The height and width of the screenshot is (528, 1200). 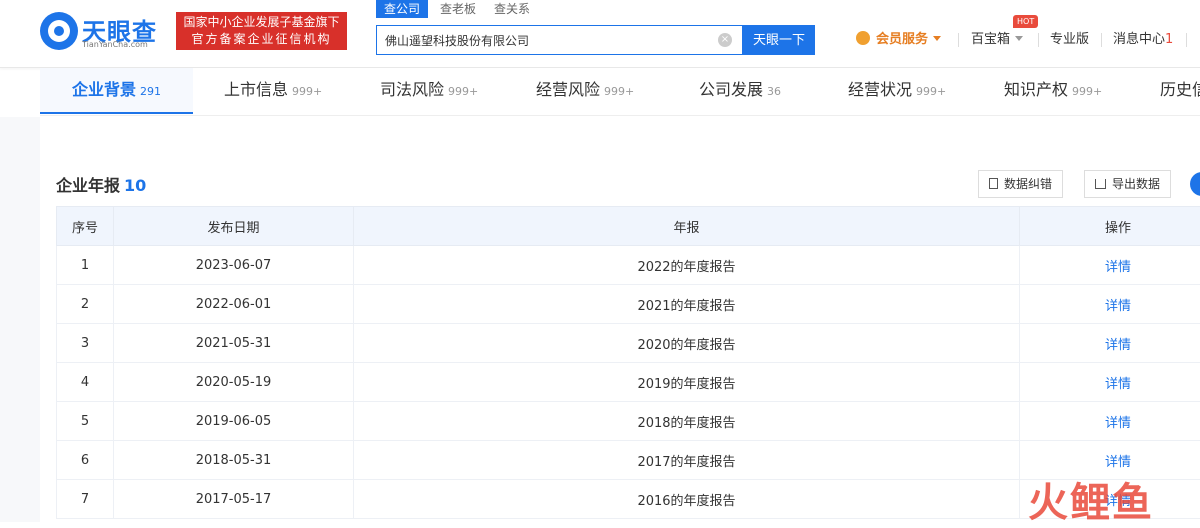 What do you see at coordinates (104, 32) in the screenshot?
I see `site-logo: 天眼查 TianYanCha.com` at bounding box center [104, 32].